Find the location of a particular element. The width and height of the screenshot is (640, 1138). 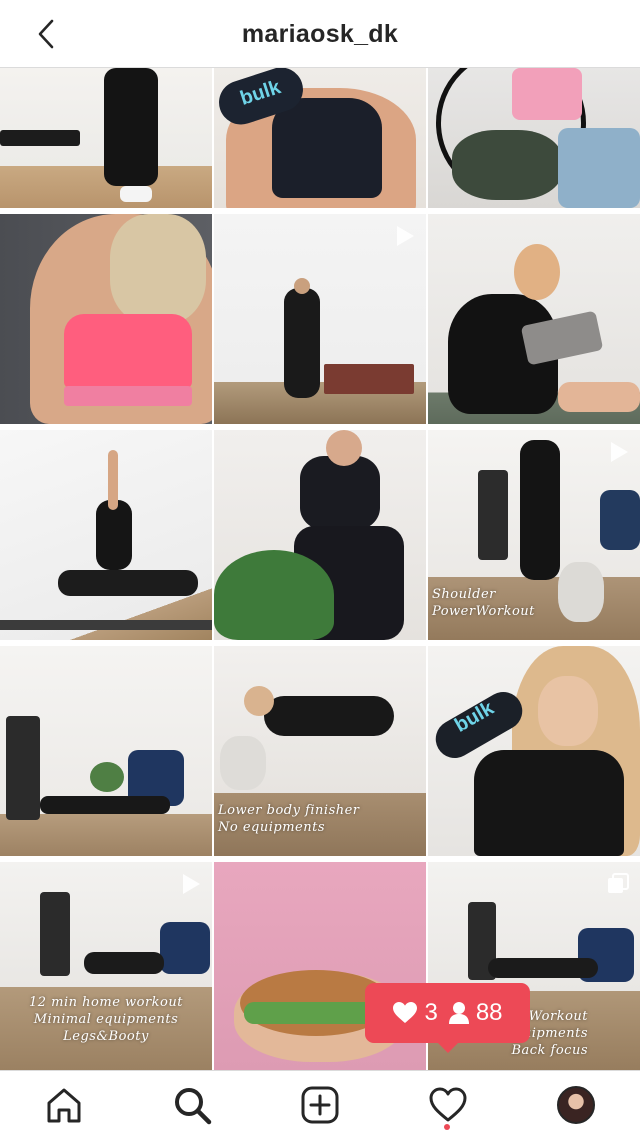

tab-new-post is located at coordinates (320, 1105).